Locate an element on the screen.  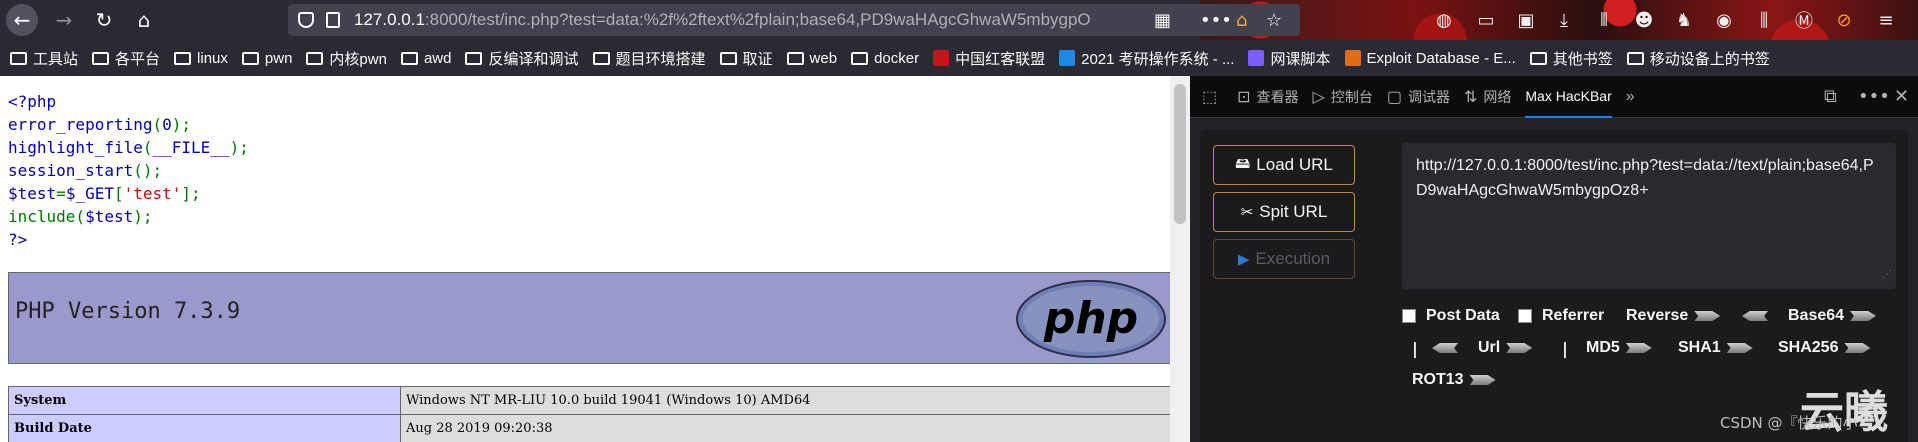
download-icon: ⤓ is located at coordinates (1564, 20).